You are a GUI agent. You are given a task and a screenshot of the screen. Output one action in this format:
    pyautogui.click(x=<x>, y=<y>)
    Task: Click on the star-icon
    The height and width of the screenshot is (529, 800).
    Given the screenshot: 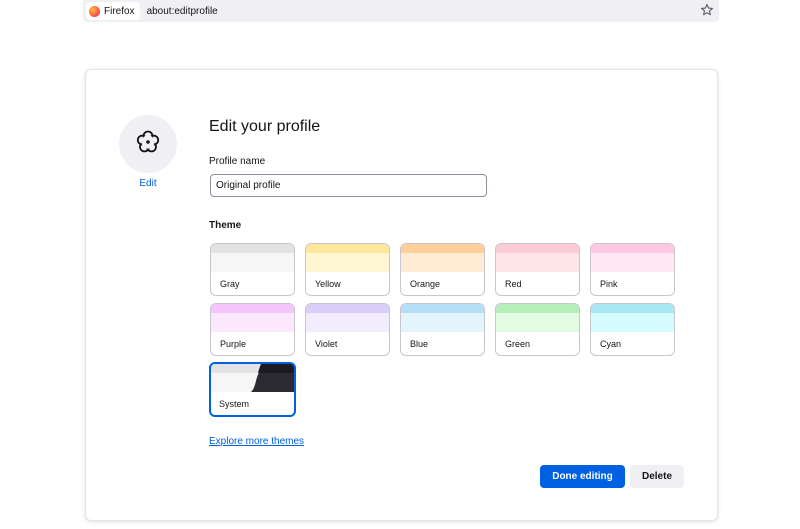 What is the action you would take?
    pyautogui.click(x=707, y=10)
    